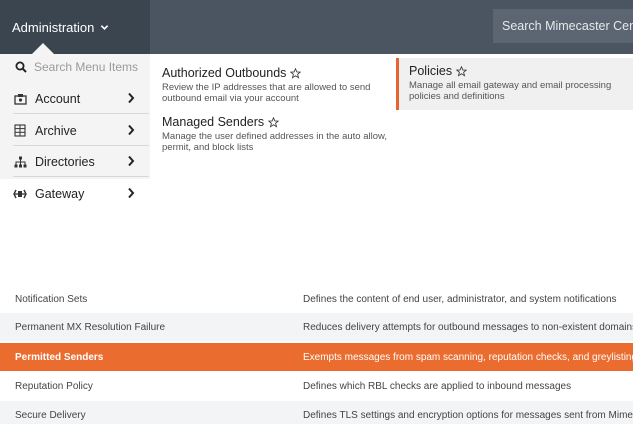 Image resolution: width=633 pixels, height=424 pixels. I want to click on sidebar-item-label: Directories, so click(65, 161).